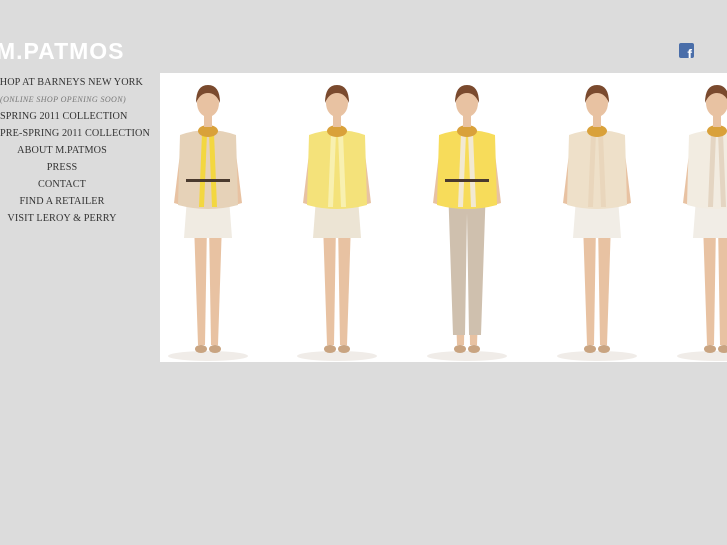 Image resolution: width=727 pixels, height=545 pixels. I want to click on nav-item-find-retailer: FIND A RETAILER, so click(62, 201).